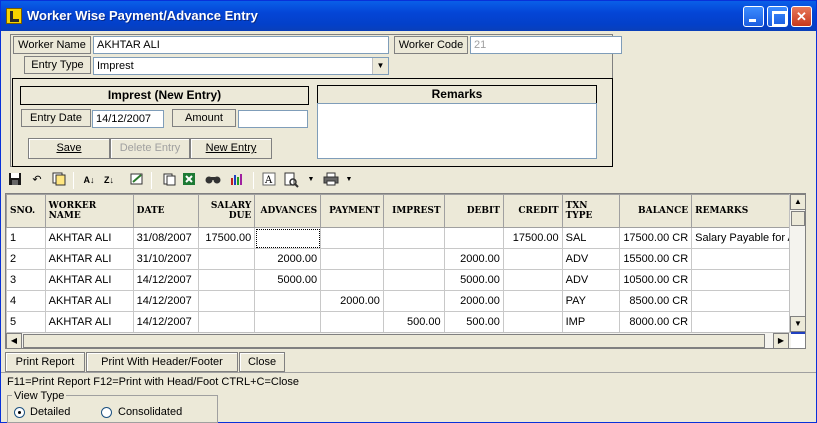 The width and height of the screenshot is (817, 423). Describe the element at coordinates (26, 301) in the screenshot. I see `table-cell: 4` at that location.